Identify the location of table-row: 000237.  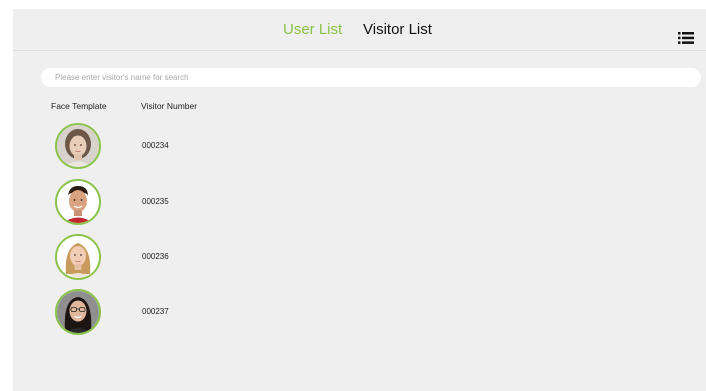
(359, 314).